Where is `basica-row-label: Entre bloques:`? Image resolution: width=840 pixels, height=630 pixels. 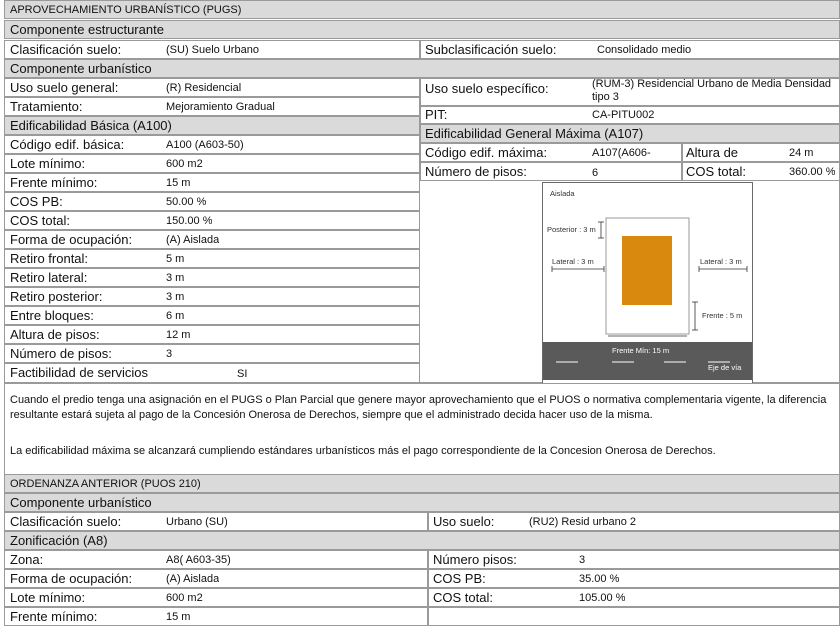 basica-row-label: Entre bloques: is located at coordinates (52, 315).